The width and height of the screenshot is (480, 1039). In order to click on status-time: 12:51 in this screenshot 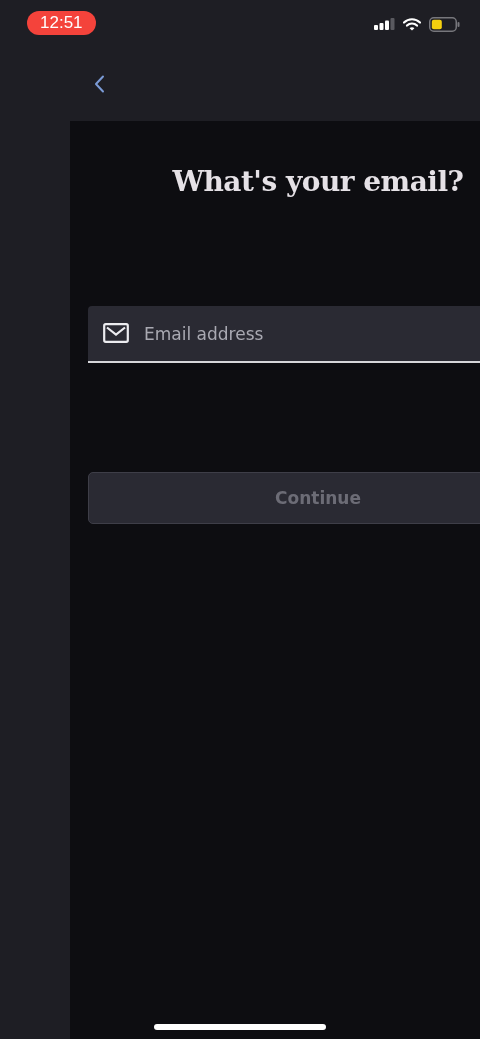, I will do `click(61, 23)`.